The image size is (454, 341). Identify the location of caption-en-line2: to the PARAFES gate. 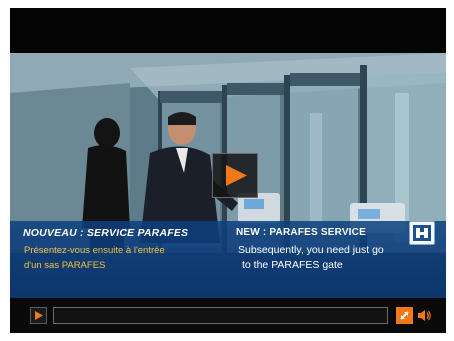
(292, 265).